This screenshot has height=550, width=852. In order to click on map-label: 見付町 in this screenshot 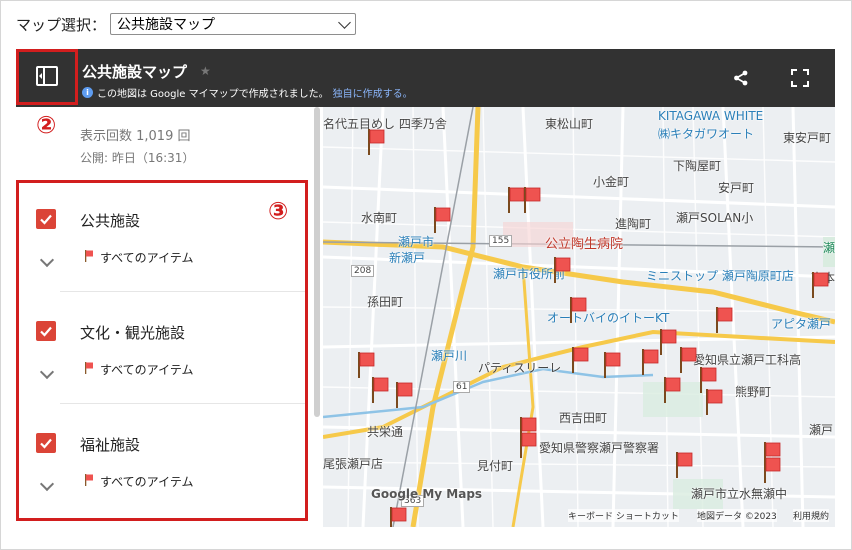, I will do `click(495, 466)`.